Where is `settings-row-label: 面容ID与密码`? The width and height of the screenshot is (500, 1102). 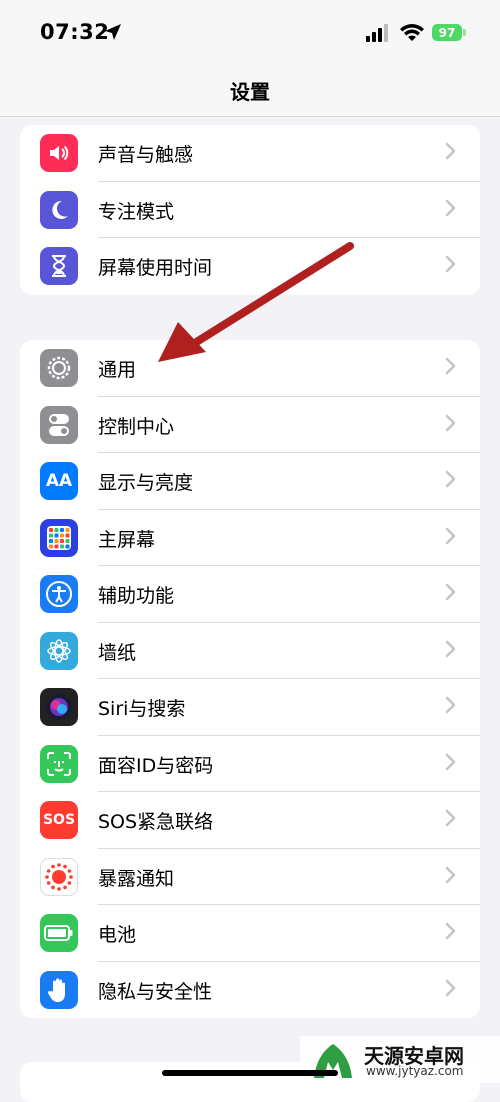 settings-row-label: 面容ID与密码 is located at coordinates (156, 765).